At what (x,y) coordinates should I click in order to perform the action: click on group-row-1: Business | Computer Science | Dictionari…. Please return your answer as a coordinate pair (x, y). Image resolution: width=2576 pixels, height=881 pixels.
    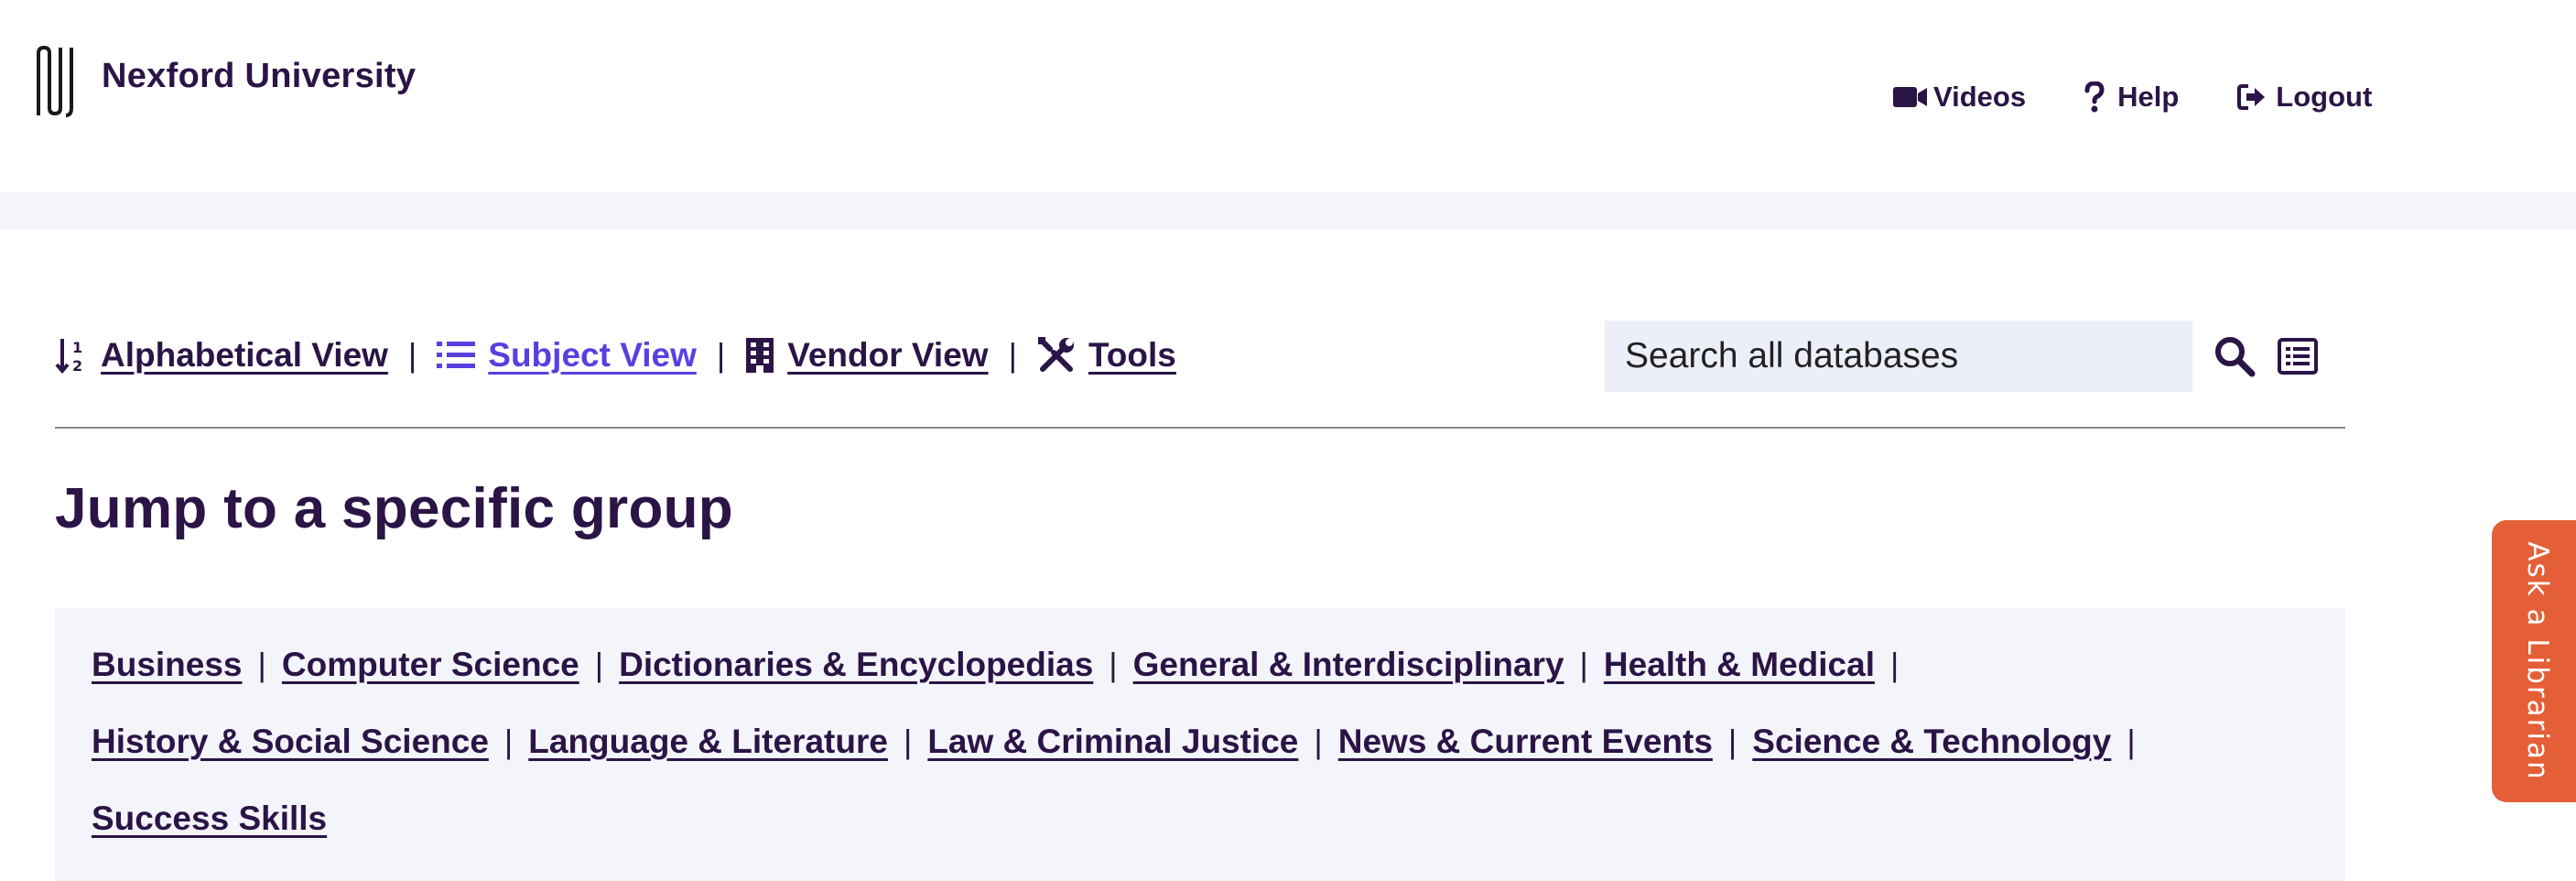
    Looking at the image, I should click on (1003, 665).